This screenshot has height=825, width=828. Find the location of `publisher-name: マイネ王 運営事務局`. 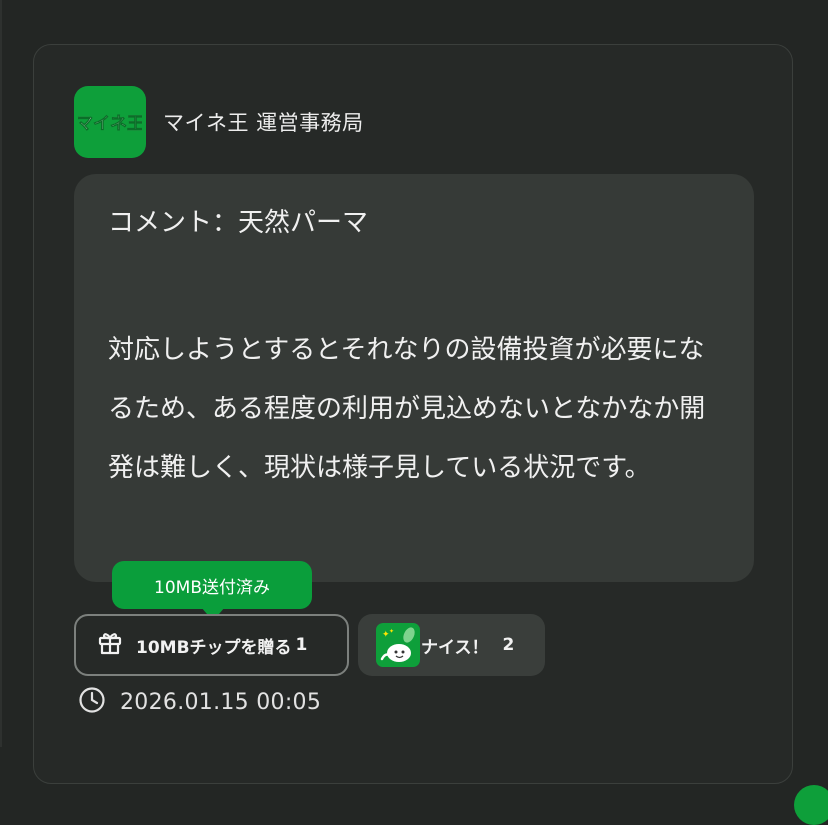

publisher-name: マイネ王 運営事務局 is located at coordinates (263, 122).